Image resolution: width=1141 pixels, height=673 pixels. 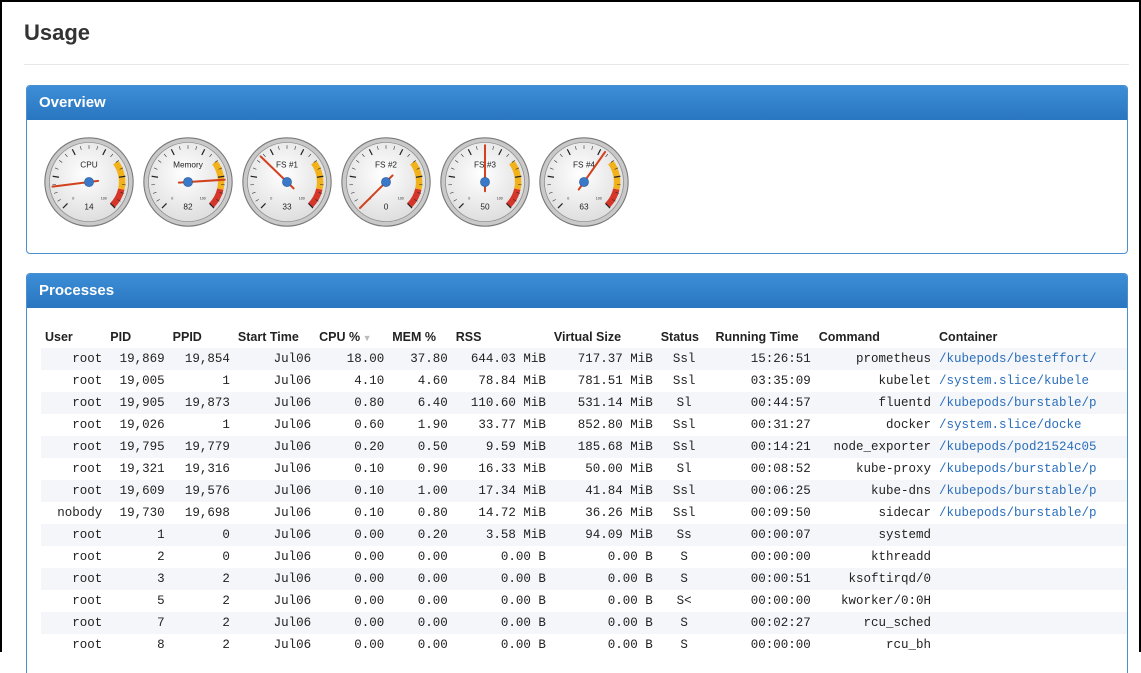 I want to click on cell-ppid: 19,873, so click(x=201, y=403).